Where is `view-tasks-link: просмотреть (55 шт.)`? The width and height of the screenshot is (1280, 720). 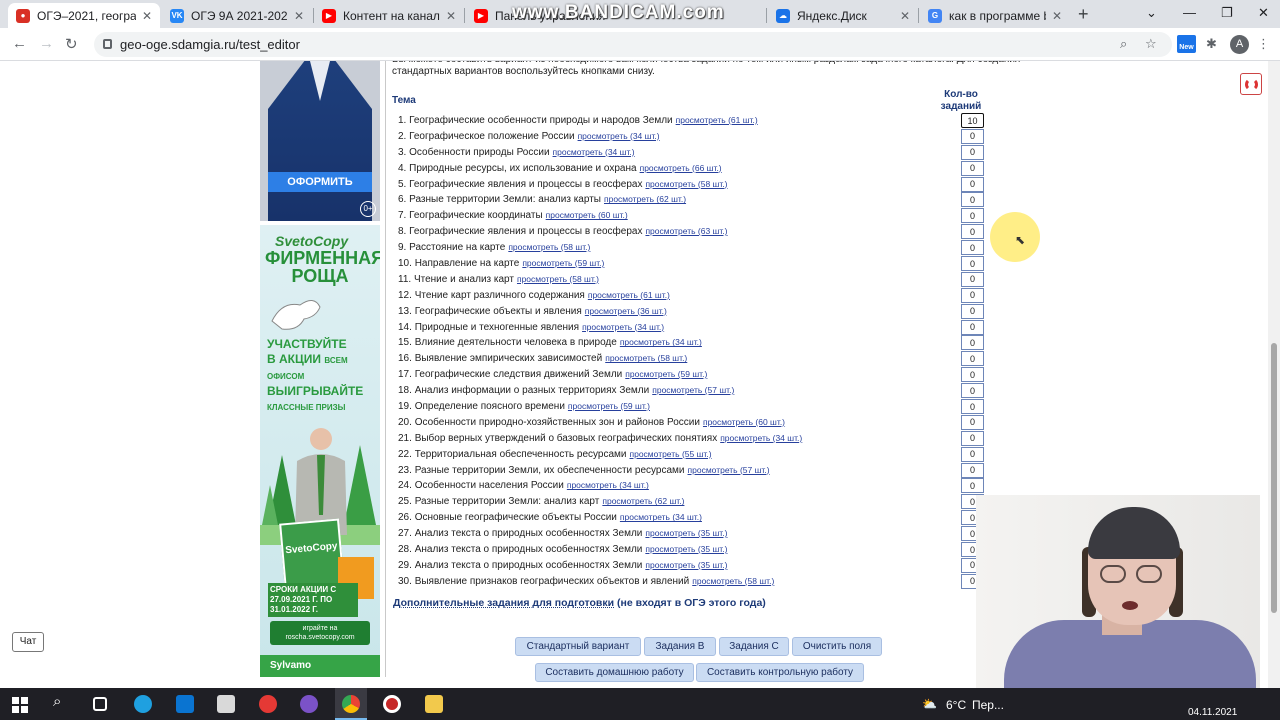 view-tasks-link: просмотреть (55 шт.) is located at coordinates (671, 454).